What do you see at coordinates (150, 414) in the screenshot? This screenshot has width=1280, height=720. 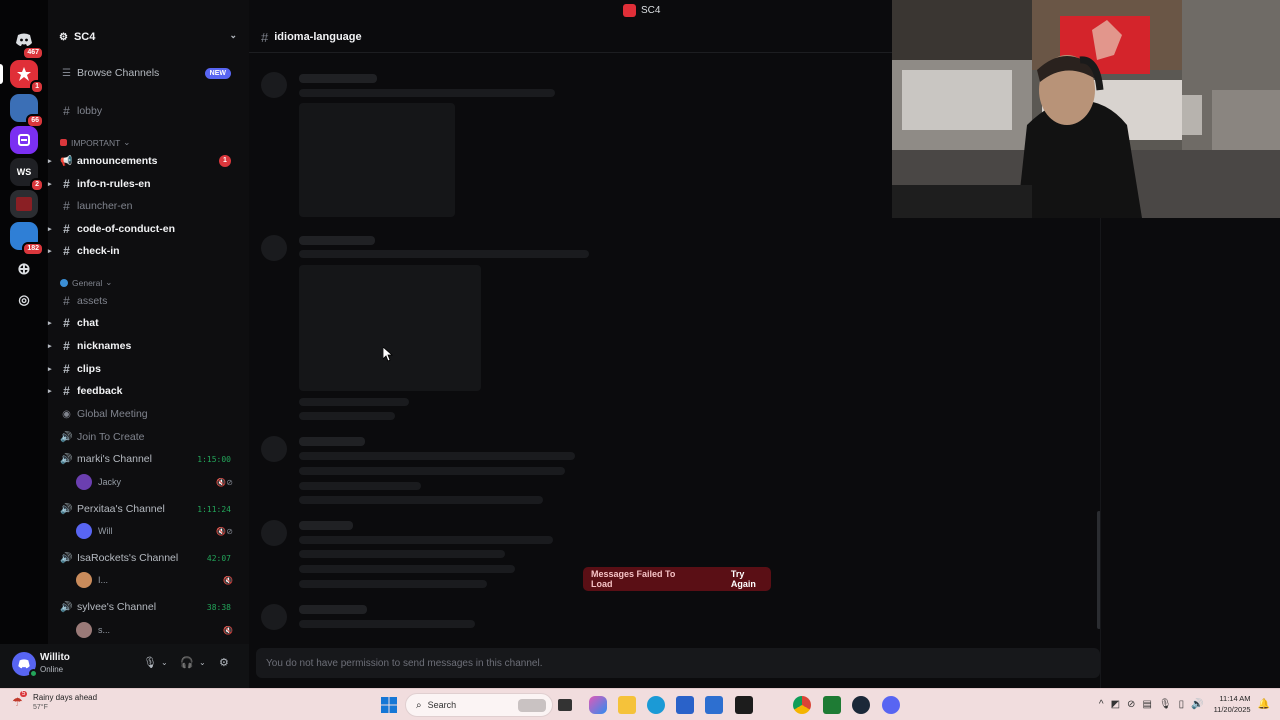 I see `stage-global-meeting: ◉ Global Meeting` at bounding box center [150, 414].